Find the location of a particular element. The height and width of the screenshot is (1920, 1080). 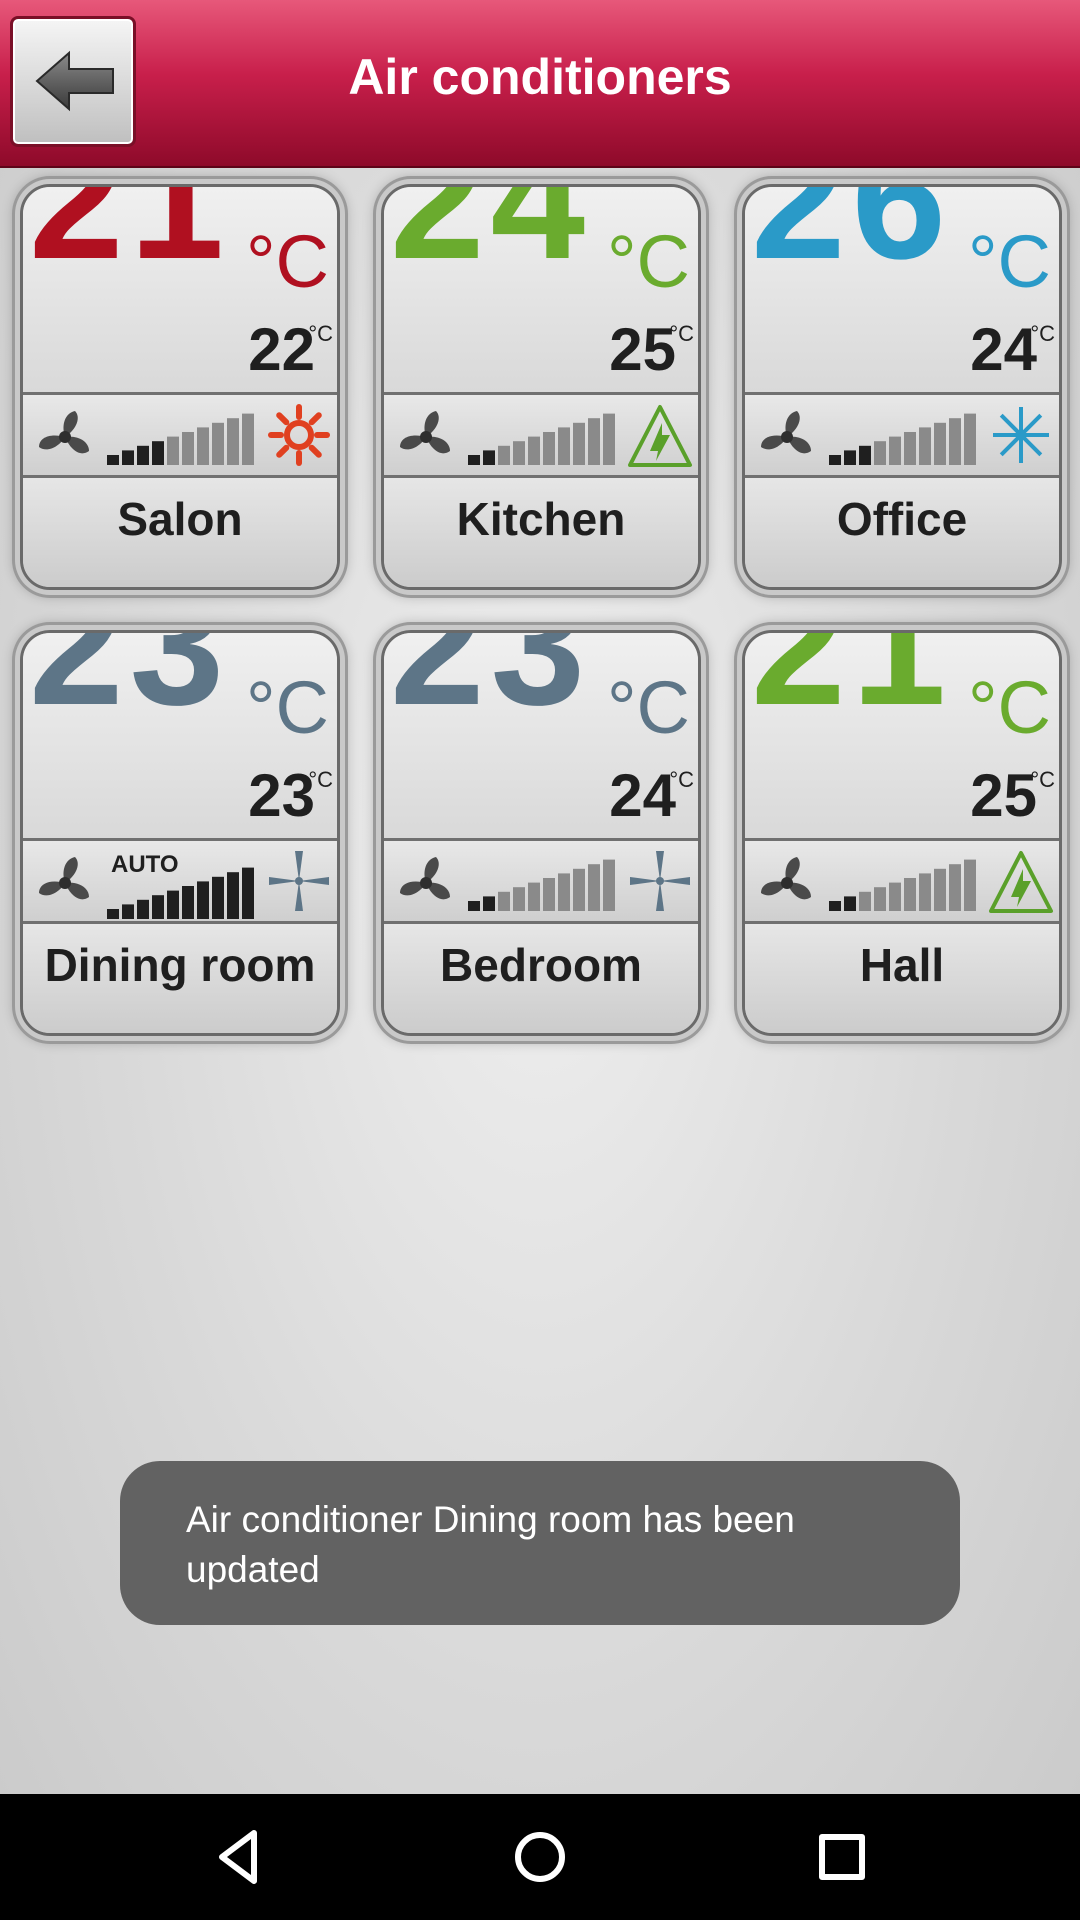

set-temperature: 23 is located at coordinates (281, 795).